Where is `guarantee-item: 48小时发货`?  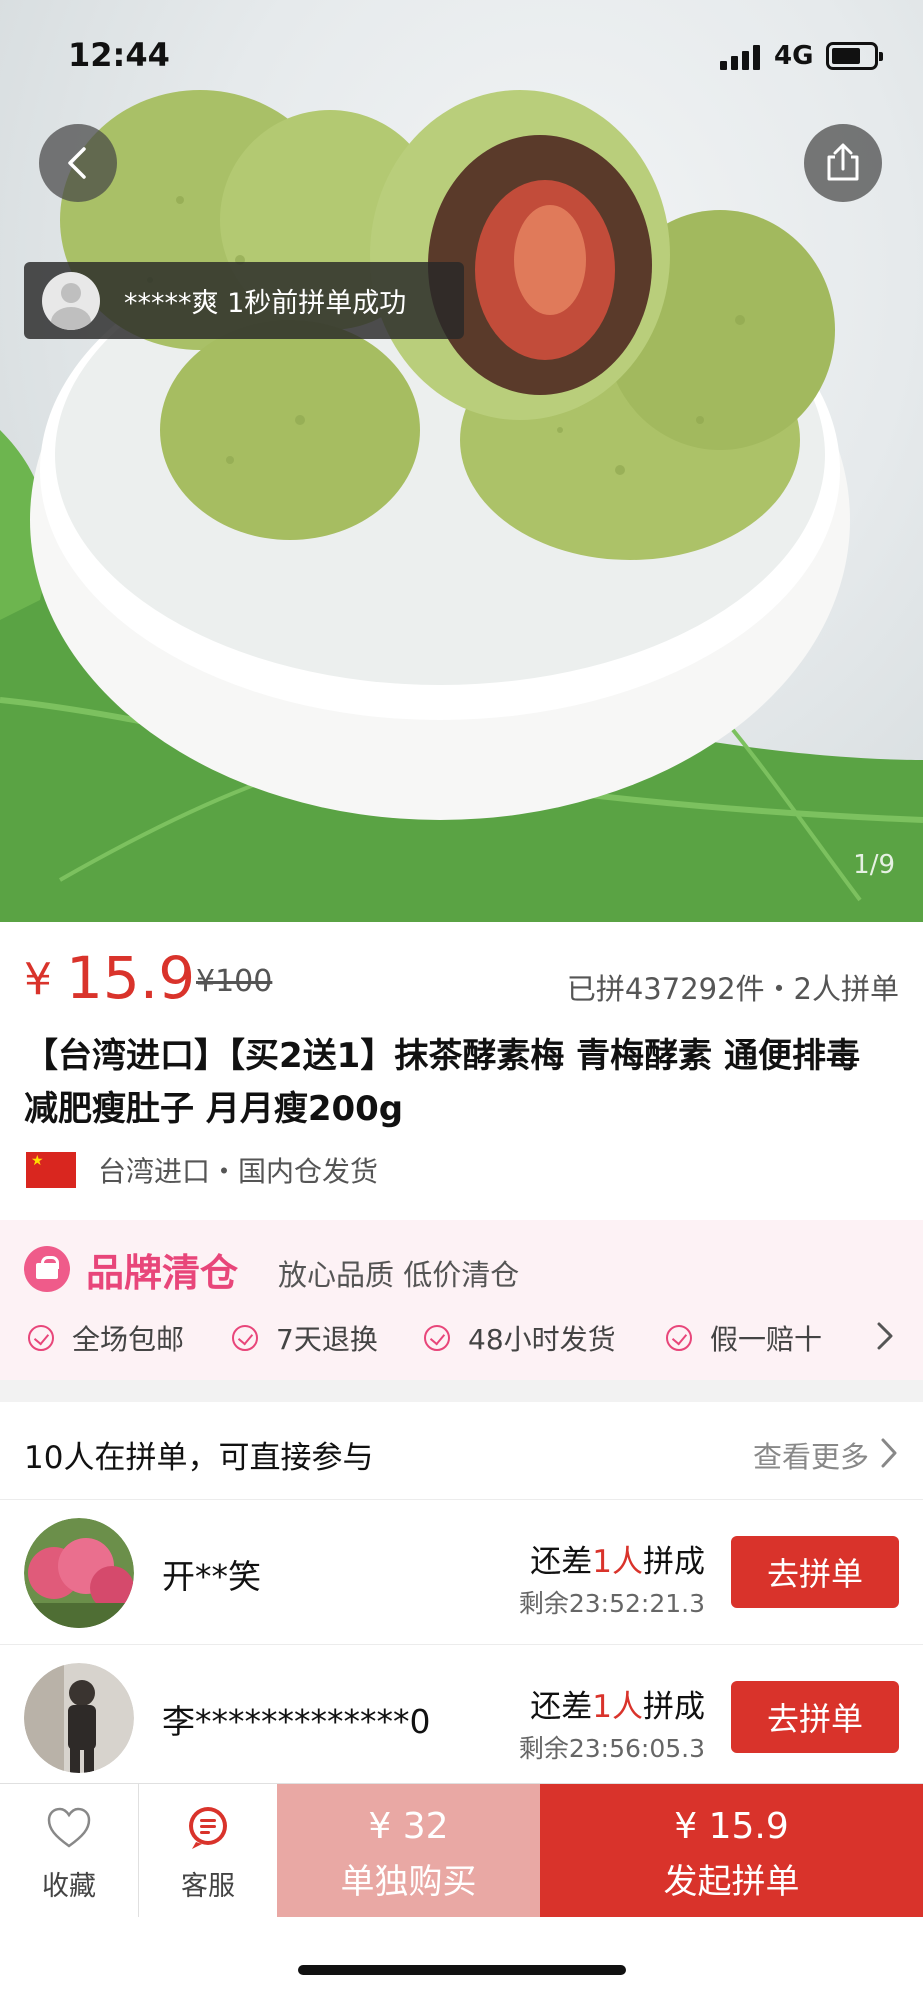 guarantee-item: 48小时发货 is located at coordinates (520, 1338).